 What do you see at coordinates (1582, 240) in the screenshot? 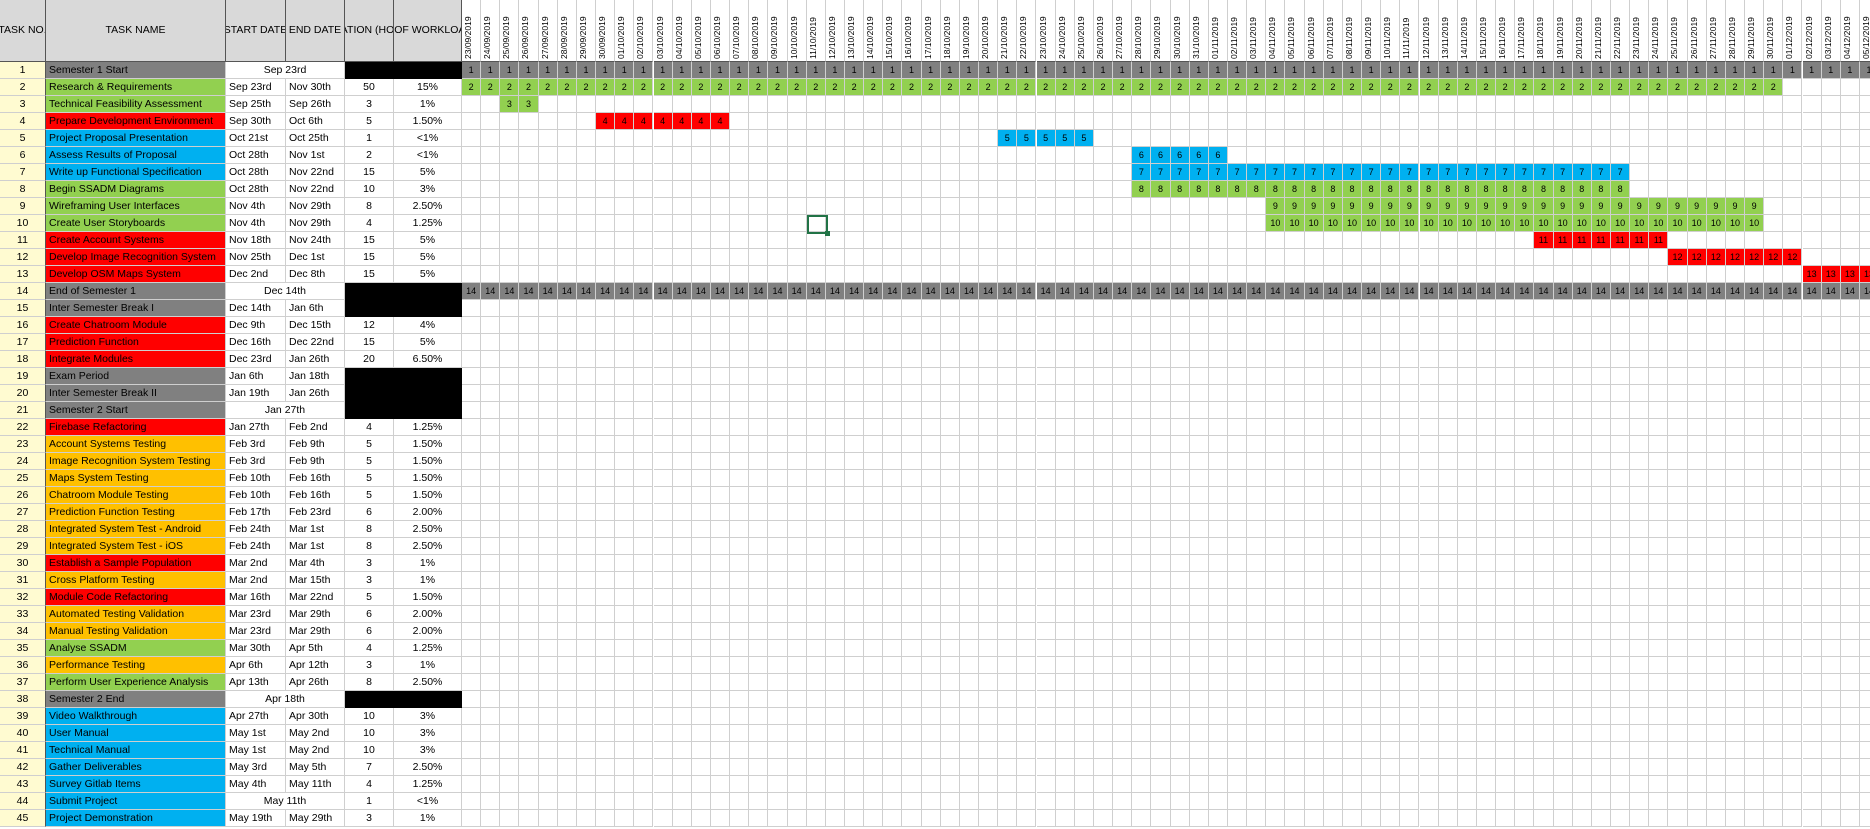
I see `timeline-cell: 11` at bounding box center [1582, 240].